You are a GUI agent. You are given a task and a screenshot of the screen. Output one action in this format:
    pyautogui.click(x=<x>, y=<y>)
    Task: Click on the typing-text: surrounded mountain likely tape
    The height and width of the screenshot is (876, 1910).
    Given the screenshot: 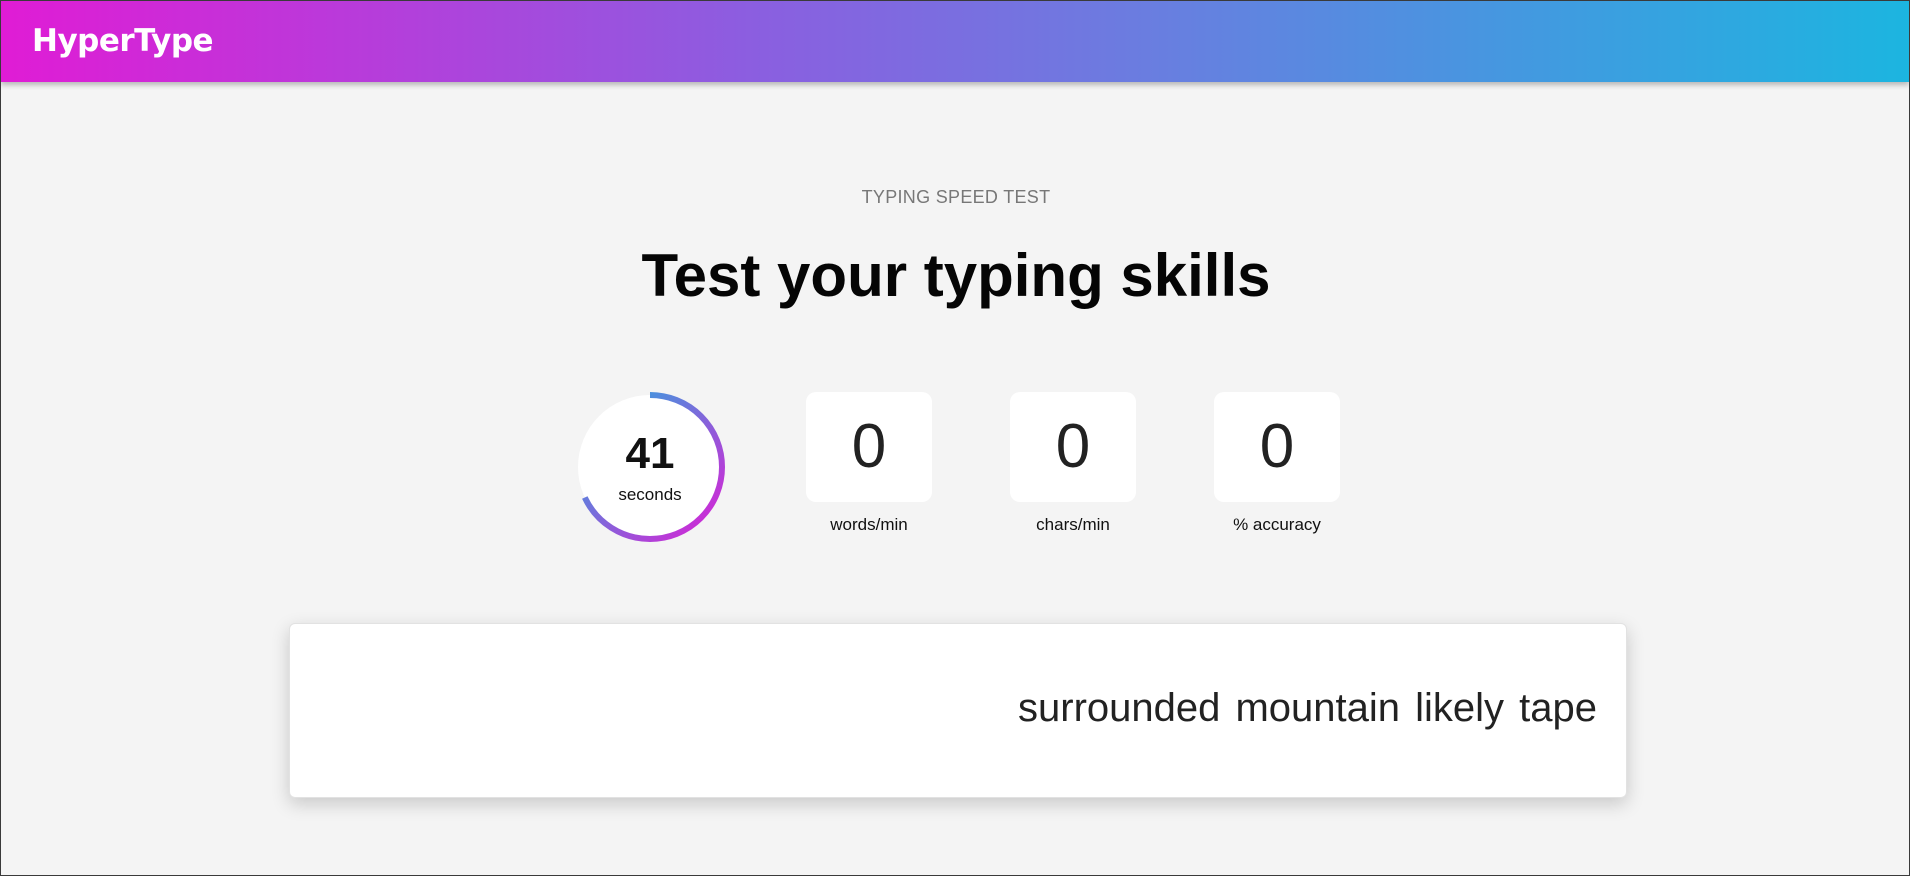 What is the action you would take?
    pyautogui.click(x=1308, y=708)
    